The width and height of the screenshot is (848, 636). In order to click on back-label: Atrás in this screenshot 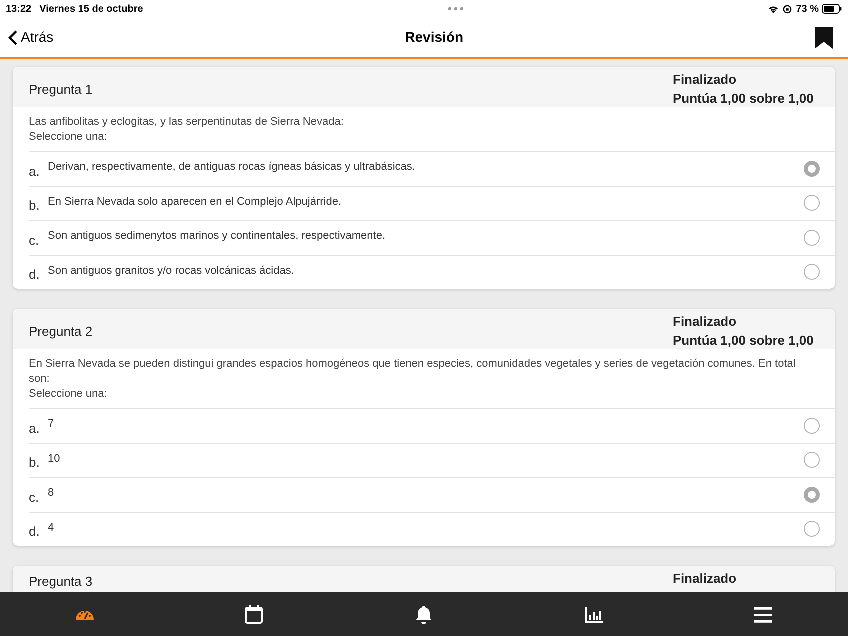, I will do `click(37, 37)`.